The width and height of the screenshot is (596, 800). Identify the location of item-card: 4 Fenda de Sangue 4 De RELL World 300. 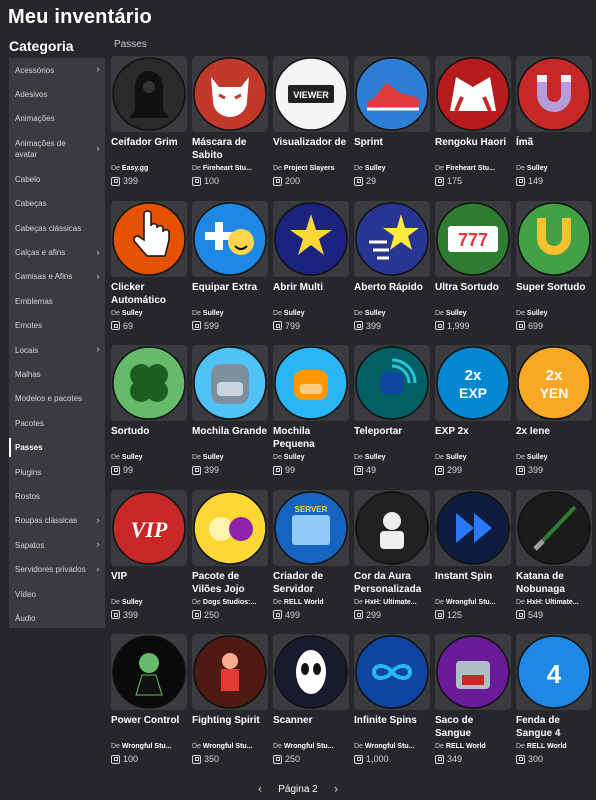
(554, 702).